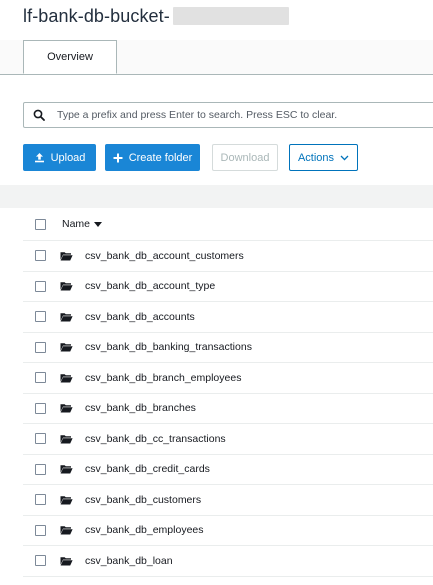 The width and height of the screenshot is (433, 585). What do you see at coordinates (39, 115) in the screenshot?
I see `search-icon` at bounding box center [39, 115].